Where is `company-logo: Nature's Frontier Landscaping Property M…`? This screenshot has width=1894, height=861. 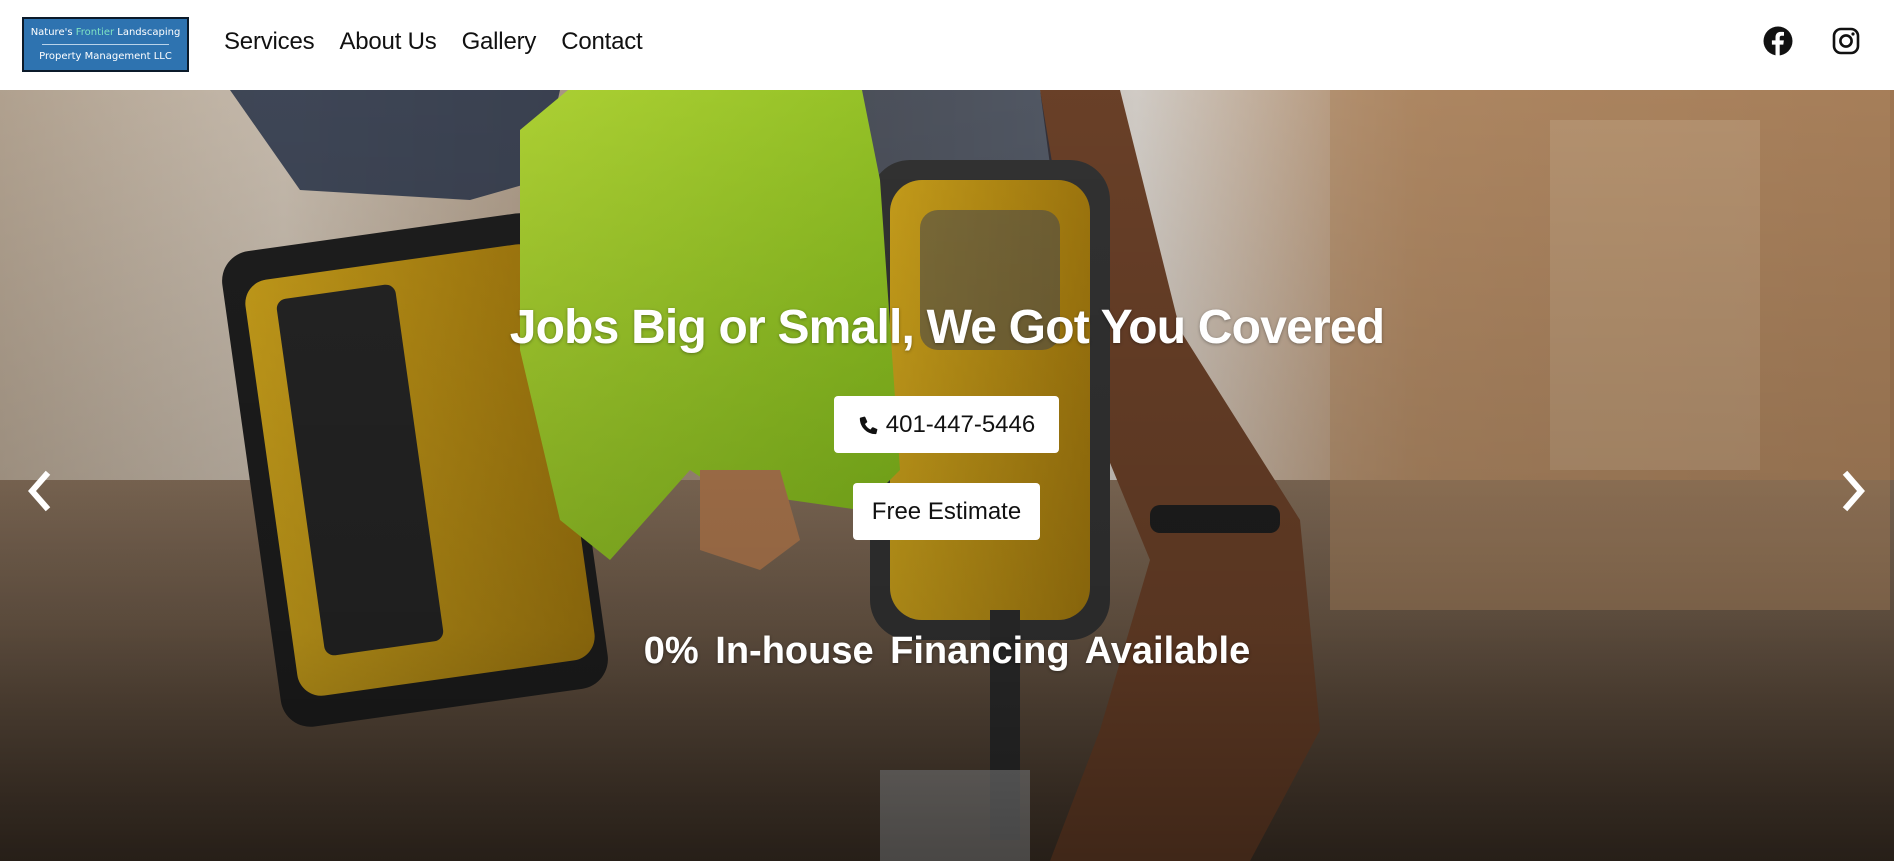 company-logo: Nature's Frontier Landscaping Property M… is located at coordinates (105, 44).